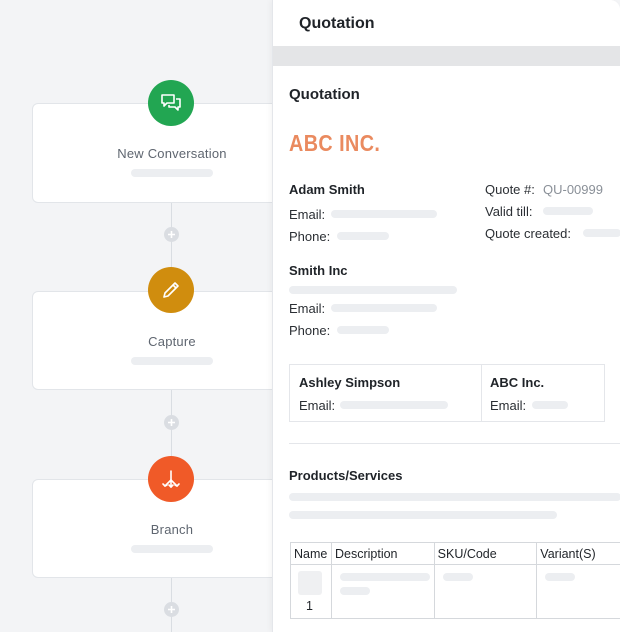 This screenshot has height=632, width=620. What do you see at coordinates (171, 103) in the screenshot?
I see `chat-icon` at bounding box center [171, 103].